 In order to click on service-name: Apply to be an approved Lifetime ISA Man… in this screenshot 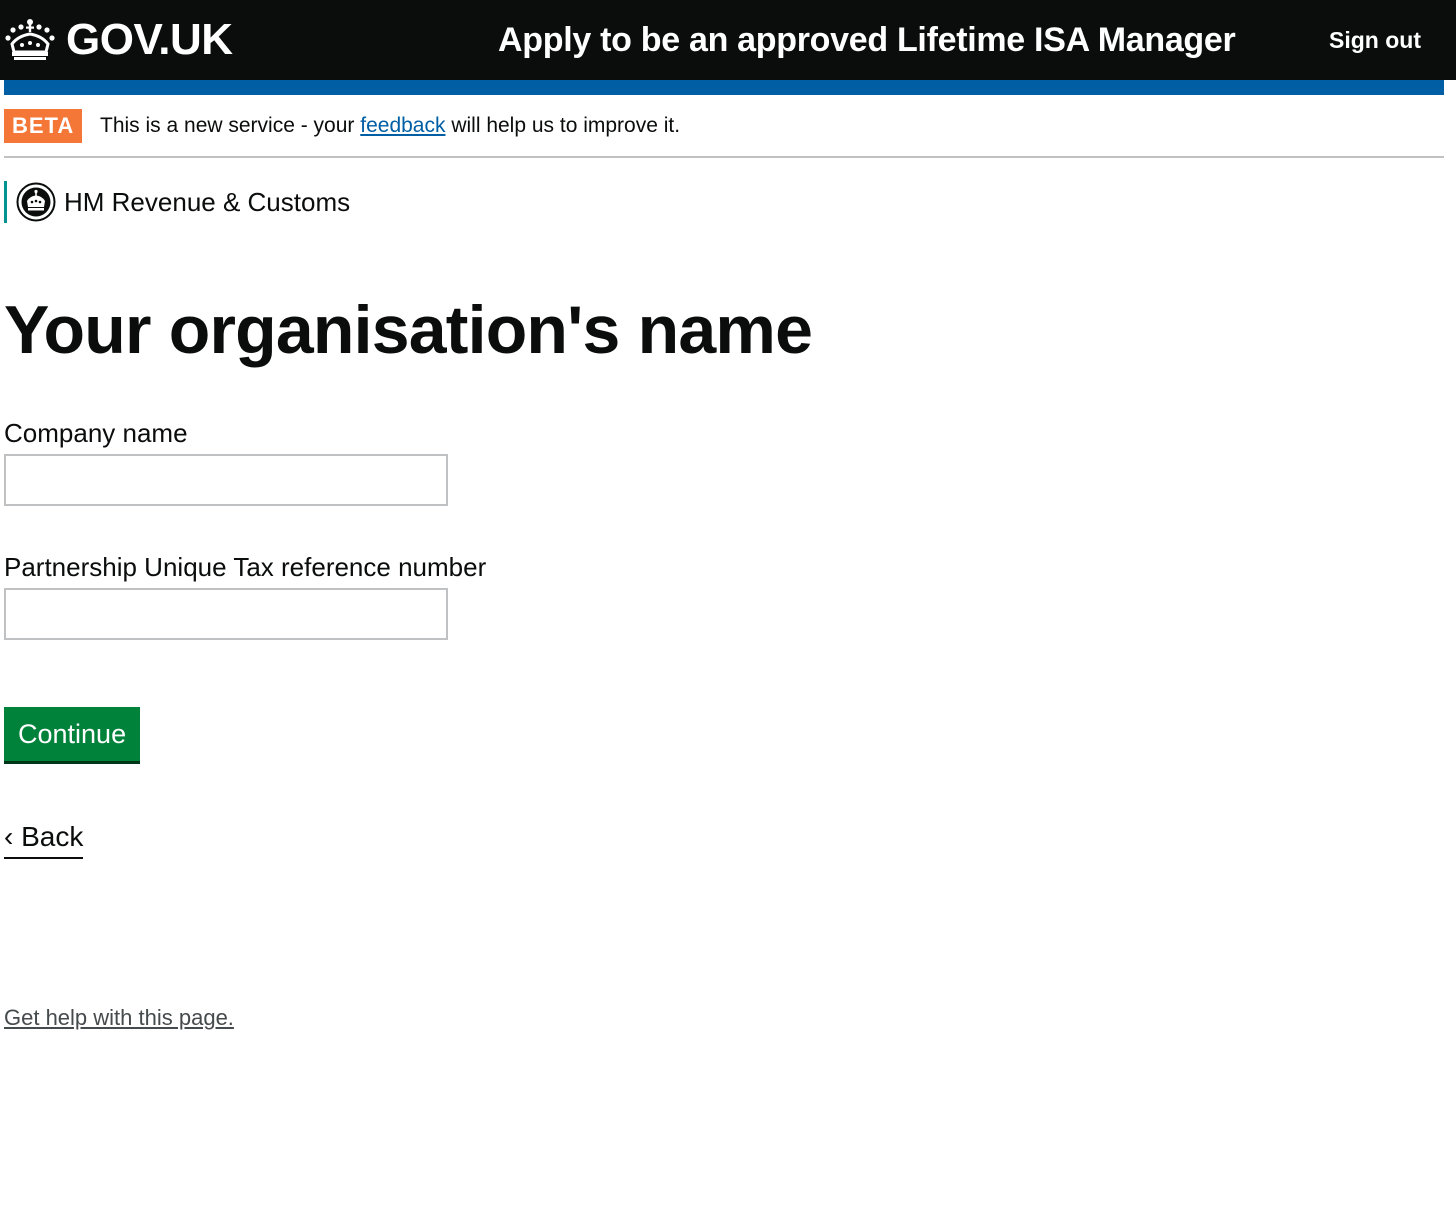, I will do `click(867, 40)`.